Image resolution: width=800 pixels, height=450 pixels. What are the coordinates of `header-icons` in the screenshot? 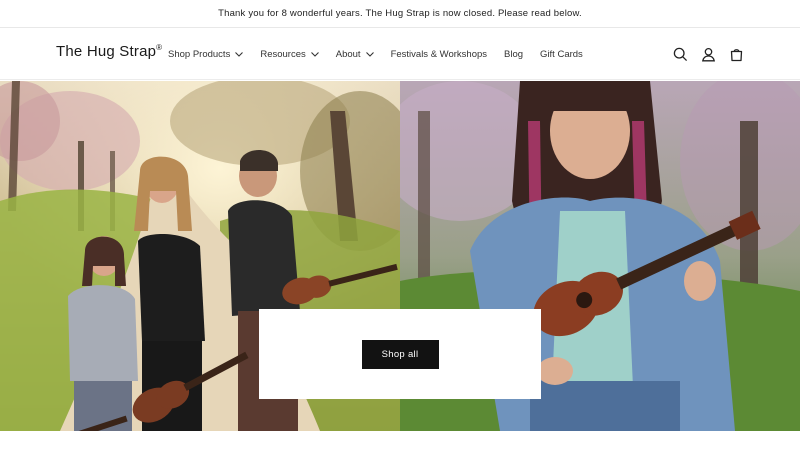 It's located at (708, 54).